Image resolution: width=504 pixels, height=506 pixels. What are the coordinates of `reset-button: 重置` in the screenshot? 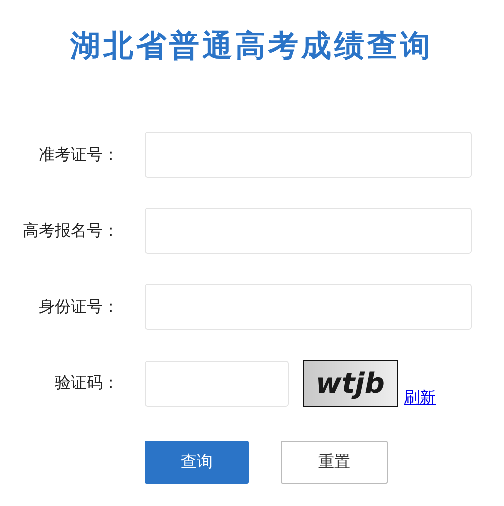 It's located at (334, 462).